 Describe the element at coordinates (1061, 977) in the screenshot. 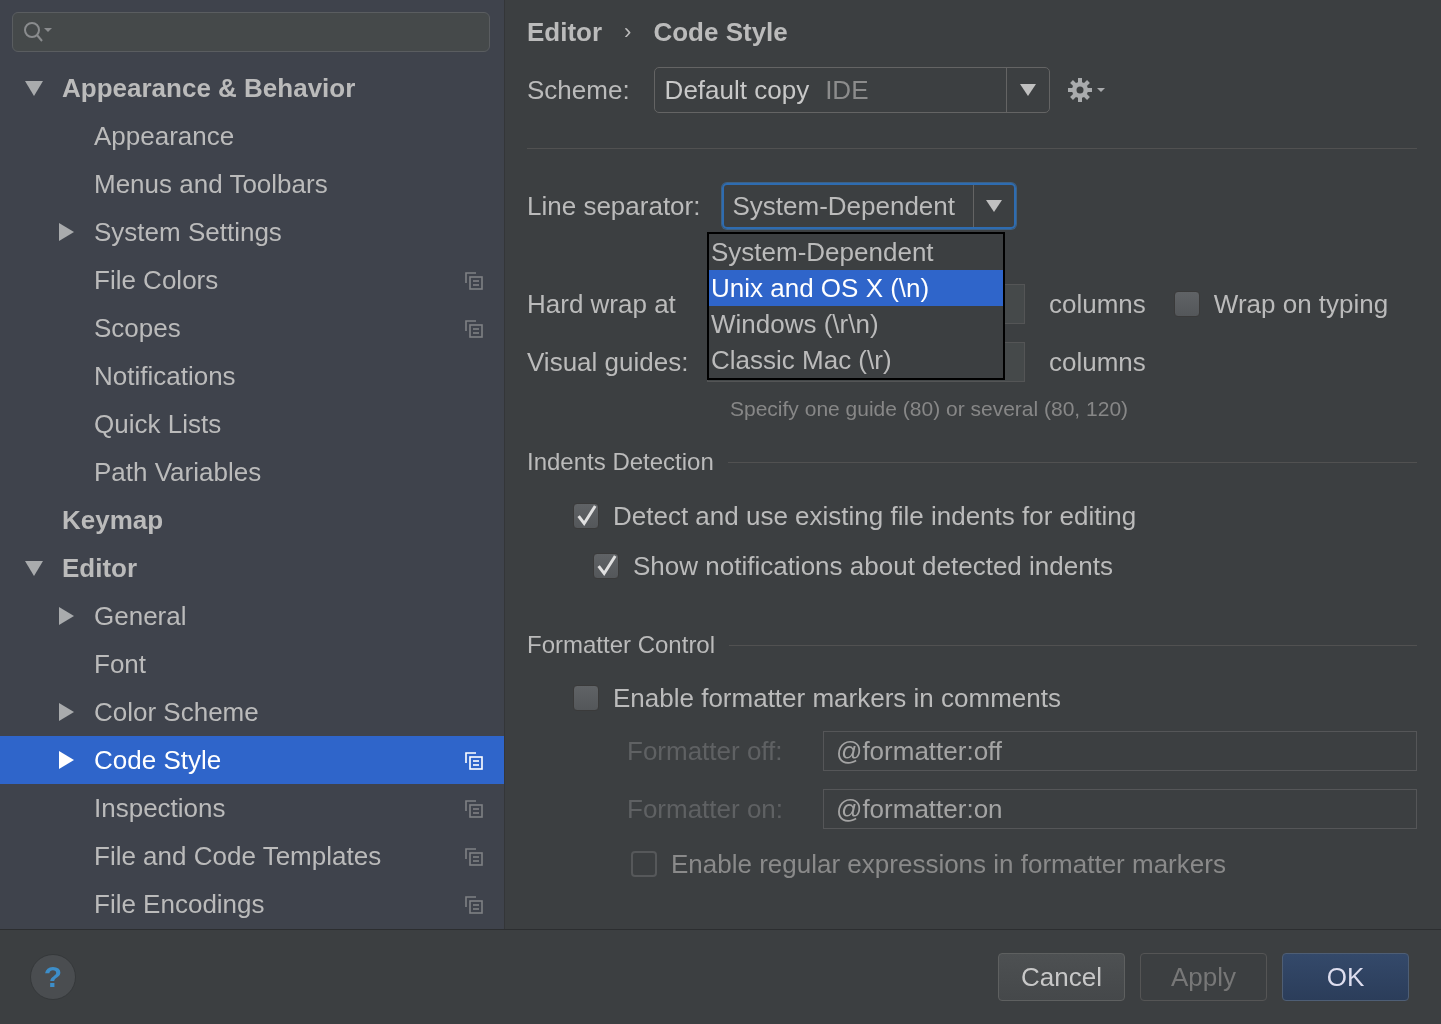

I see `dialog-button: Cancel` at that location.